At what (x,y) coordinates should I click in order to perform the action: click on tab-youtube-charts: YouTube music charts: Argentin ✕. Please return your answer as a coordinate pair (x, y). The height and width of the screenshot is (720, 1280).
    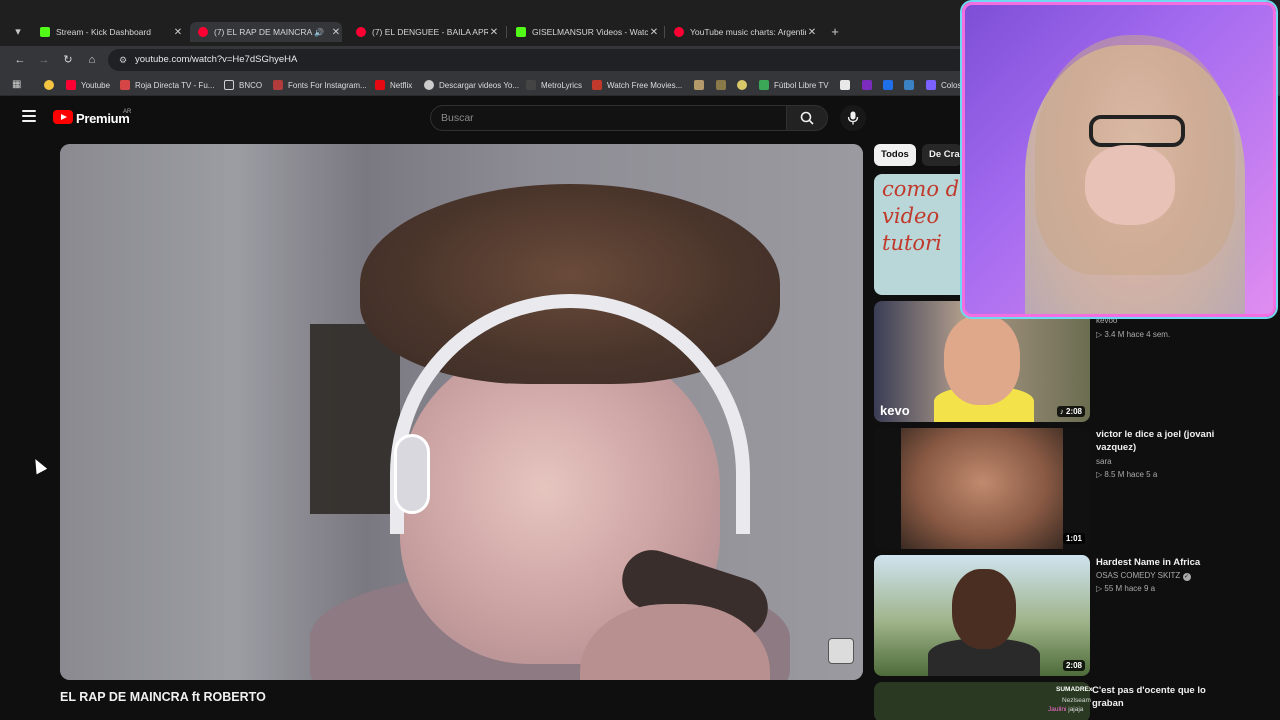
    Looking at the image, I should click on (744, 32).